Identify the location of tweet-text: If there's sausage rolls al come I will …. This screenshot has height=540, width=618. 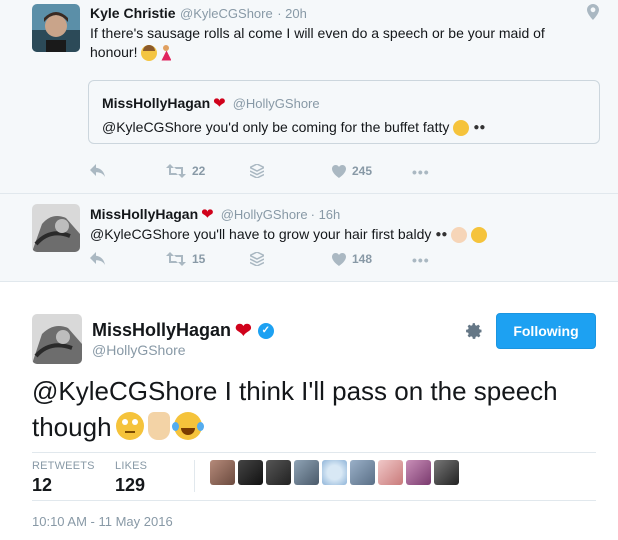
(340, 43).